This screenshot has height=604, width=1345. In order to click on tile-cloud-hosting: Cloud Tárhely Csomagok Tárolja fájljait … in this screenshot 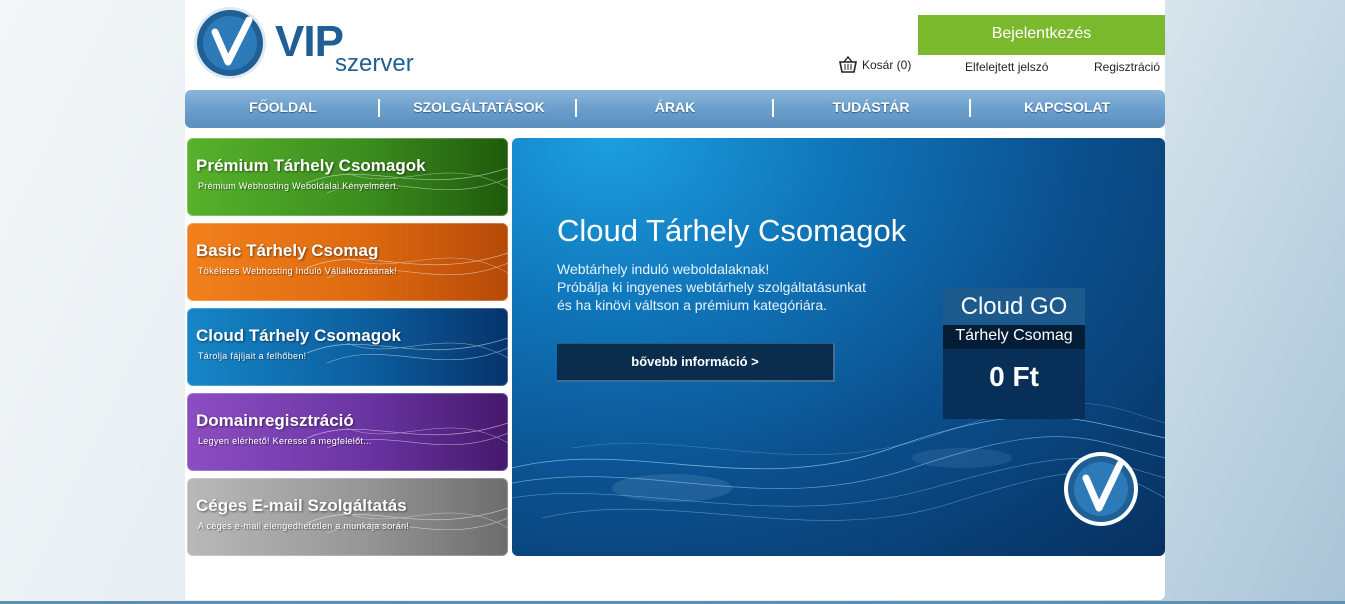, I will do `click(347, 347)`.